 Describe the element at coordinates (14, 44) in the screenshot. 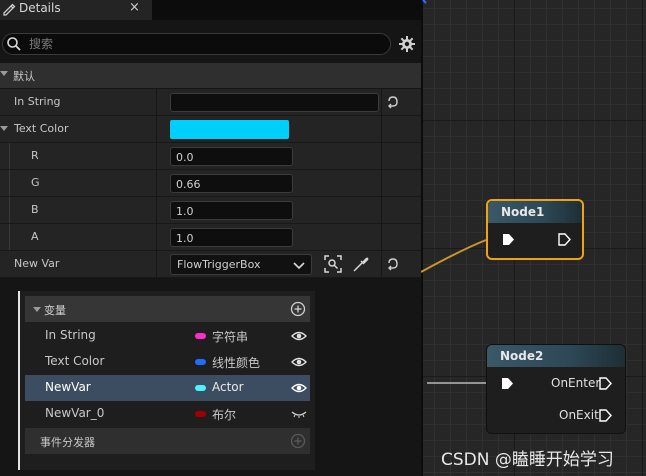

I see `search-icon` at that location.